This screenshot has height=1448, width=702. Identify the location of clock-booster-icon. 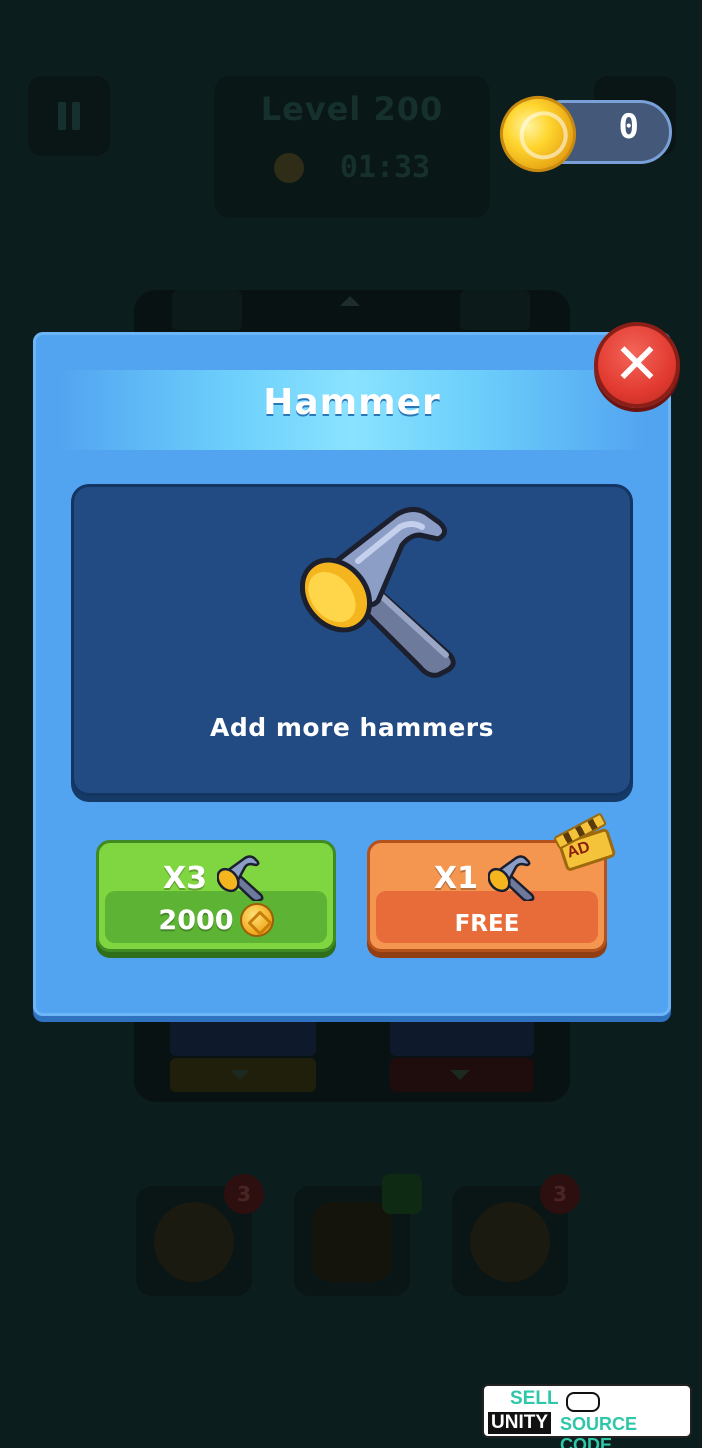
(194, 1242).